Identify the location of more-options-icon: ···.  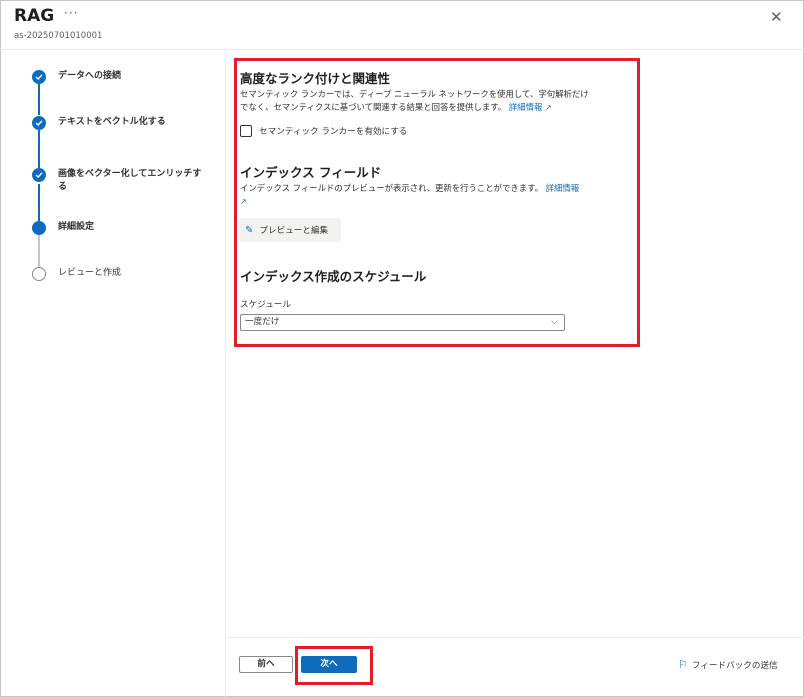
(71, 13).